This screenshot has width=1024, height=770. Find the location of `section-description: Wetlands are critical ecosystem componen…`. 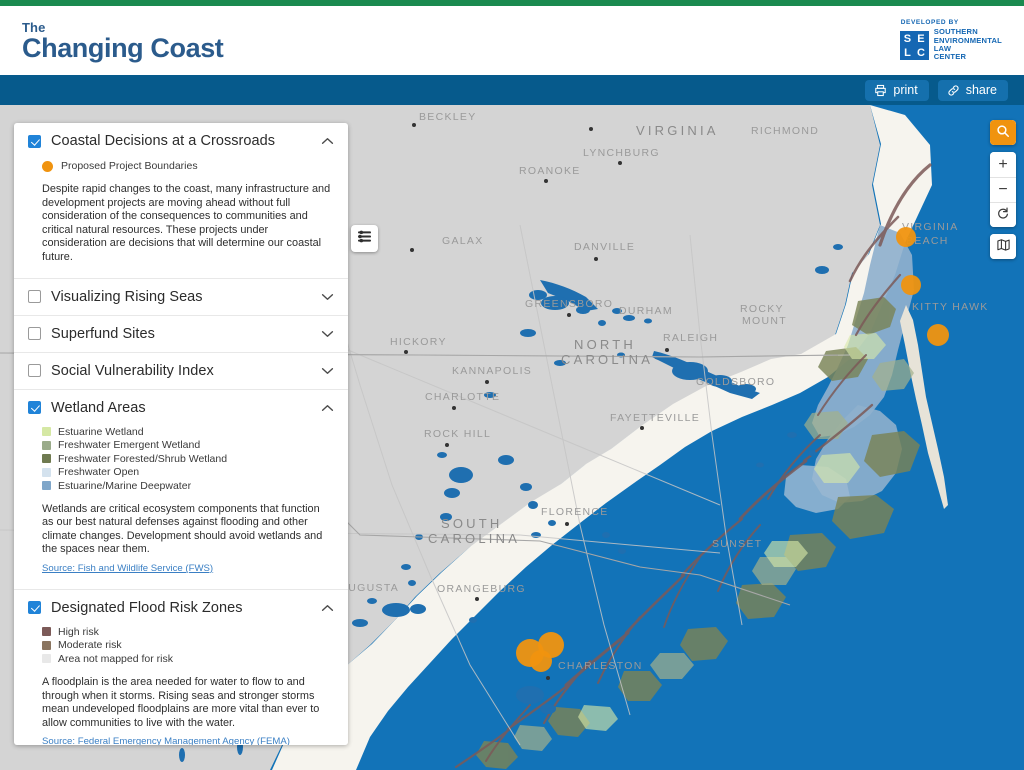

section-description: Wetlands are critical ecosystem componen… is located at coordinates (182, 529).